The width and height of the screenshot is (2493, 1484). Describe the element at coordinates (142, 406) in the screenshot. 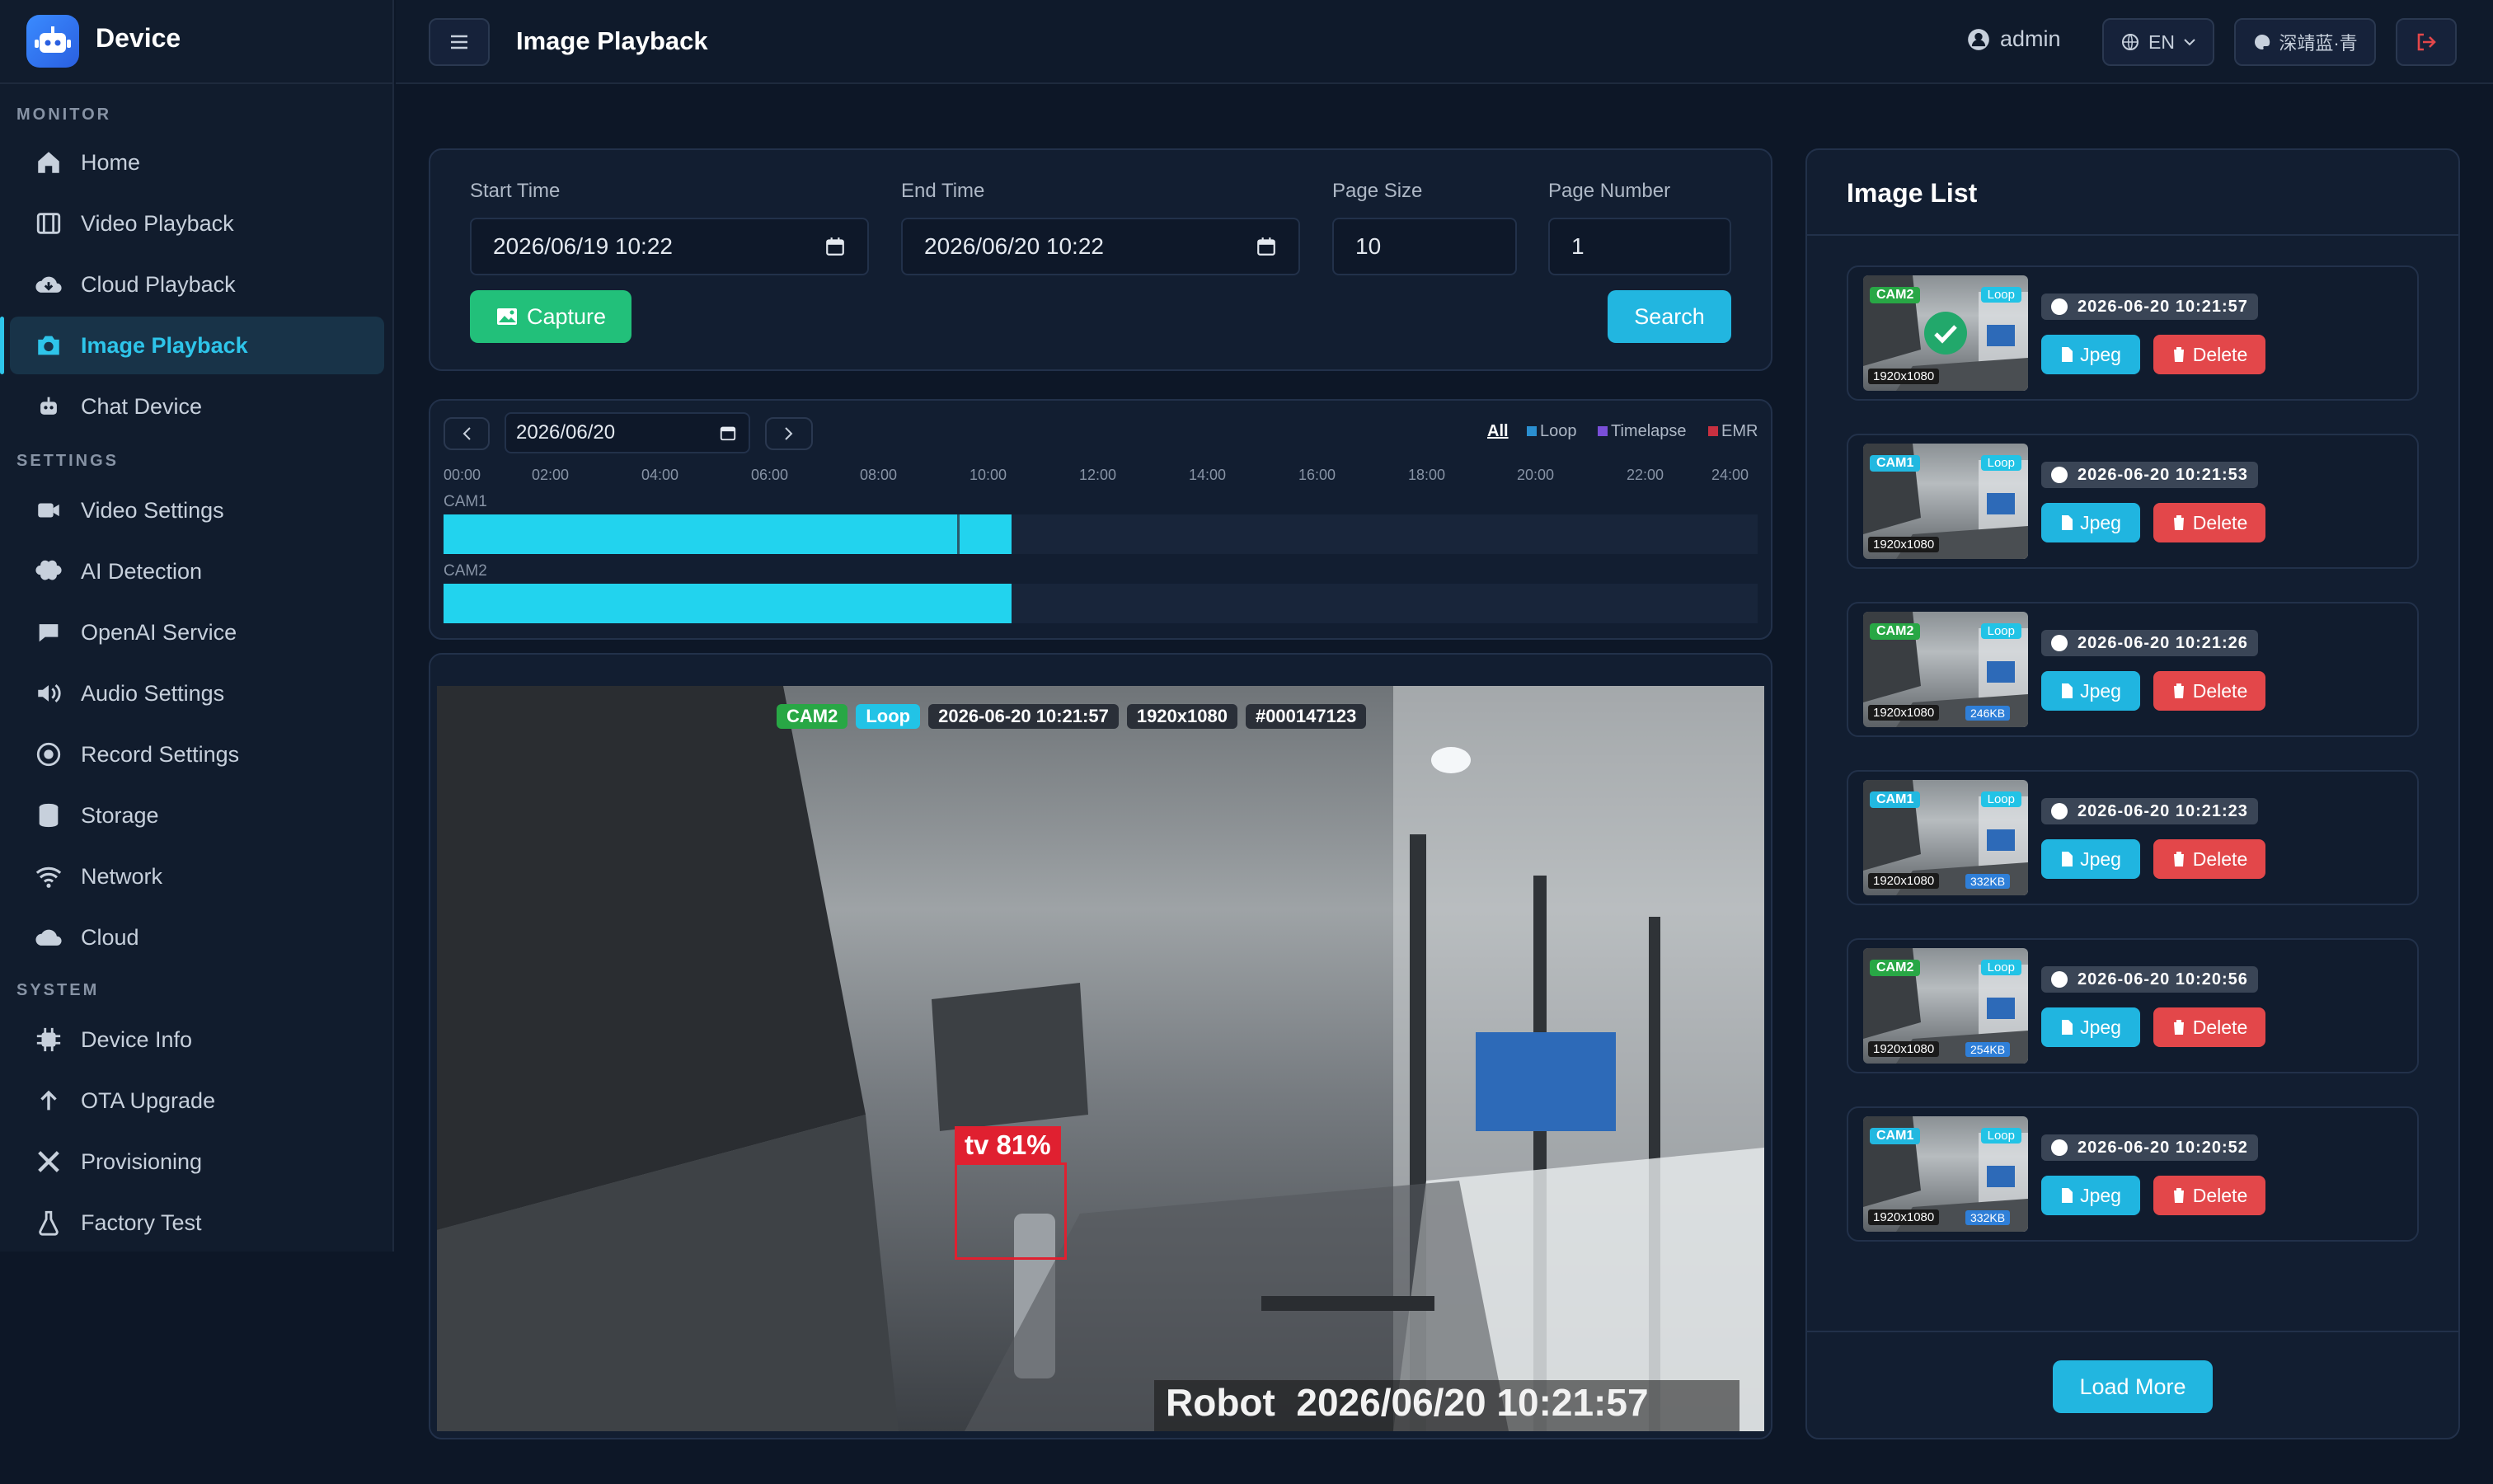

I see `sidebar-item-label: Chat Device` at that location.